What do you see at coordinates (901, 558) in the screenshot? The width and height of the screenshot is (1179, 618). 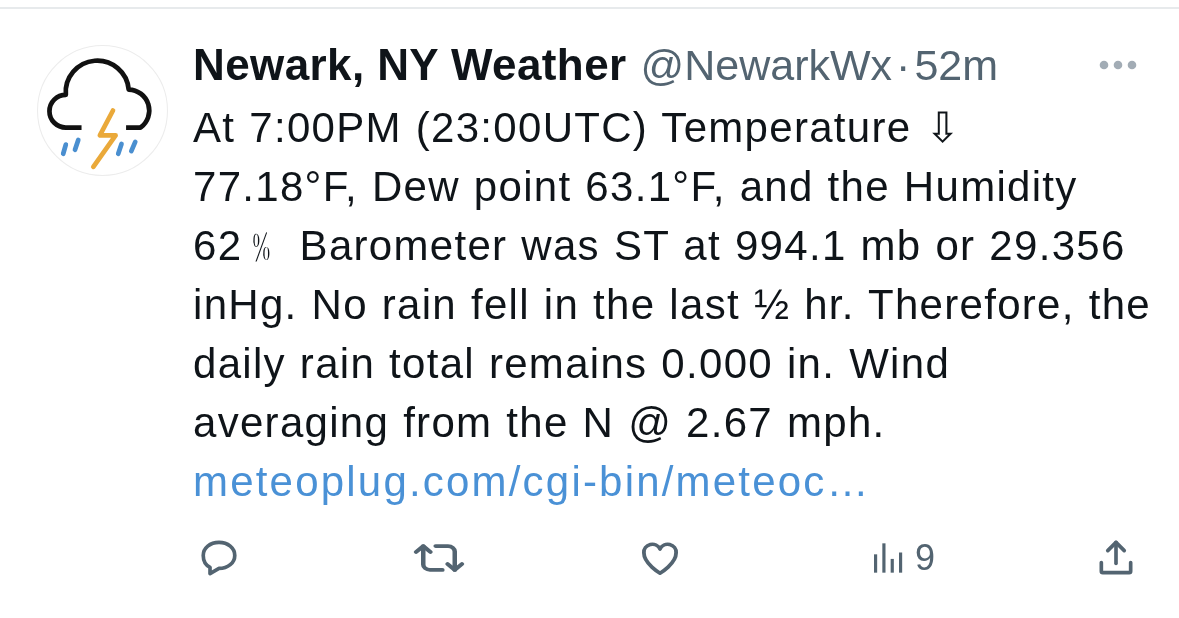 I see `views-button: 9` at bounding box center [901, 558].